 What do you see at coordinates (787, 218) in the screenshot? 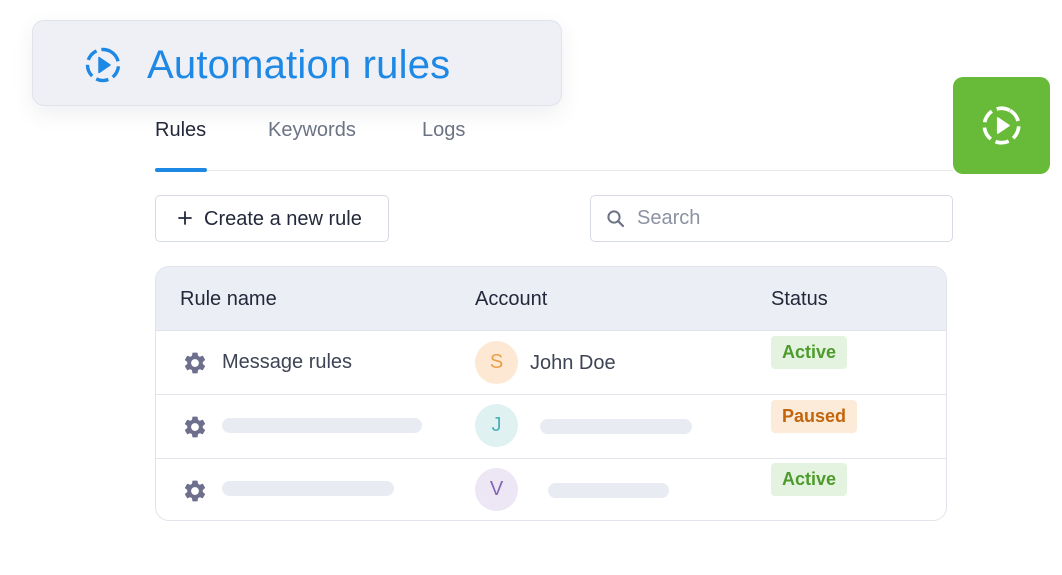
I see `search-input` at bounding box center [787, 218].